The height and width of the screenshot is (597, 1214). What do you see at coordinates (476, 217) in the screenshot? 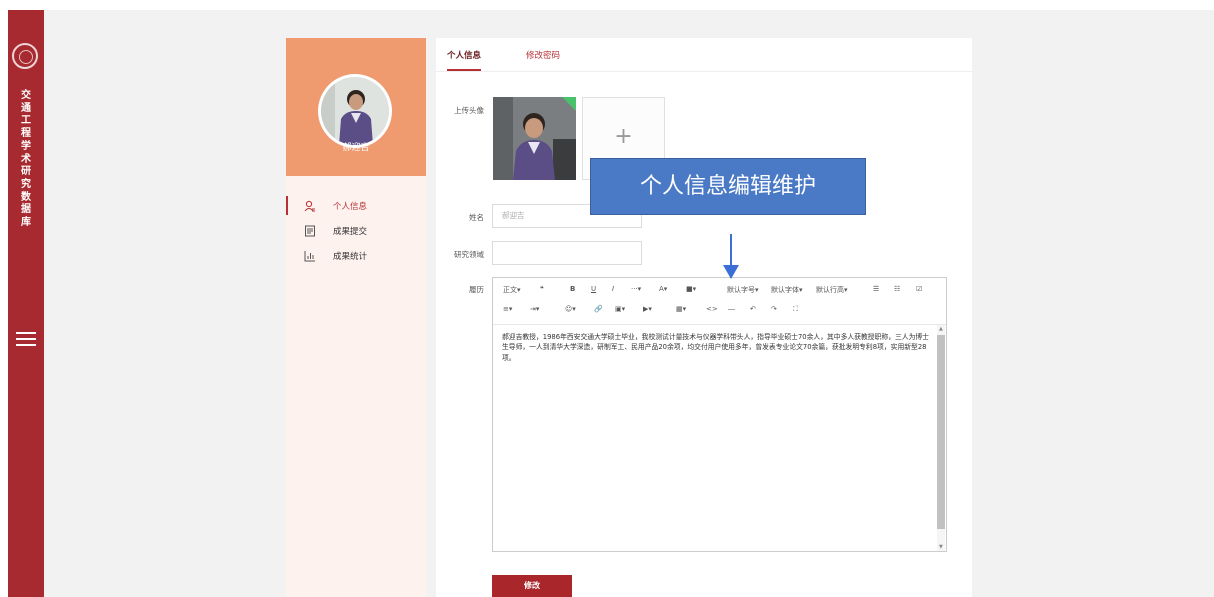
I see `name-label: 姓名` at bounding box center [476, 217].